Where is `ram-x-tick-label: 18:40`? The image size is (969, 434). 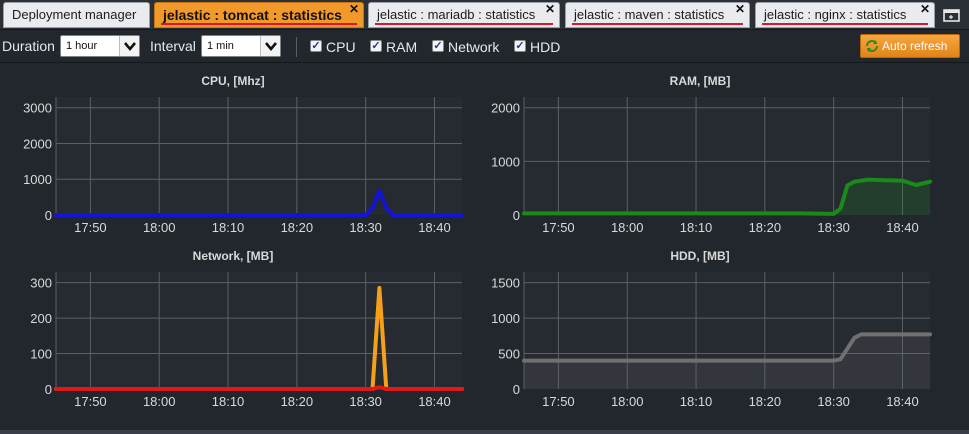 ram-x-tick-label: 18:40 is located at coordinates (902, 227).